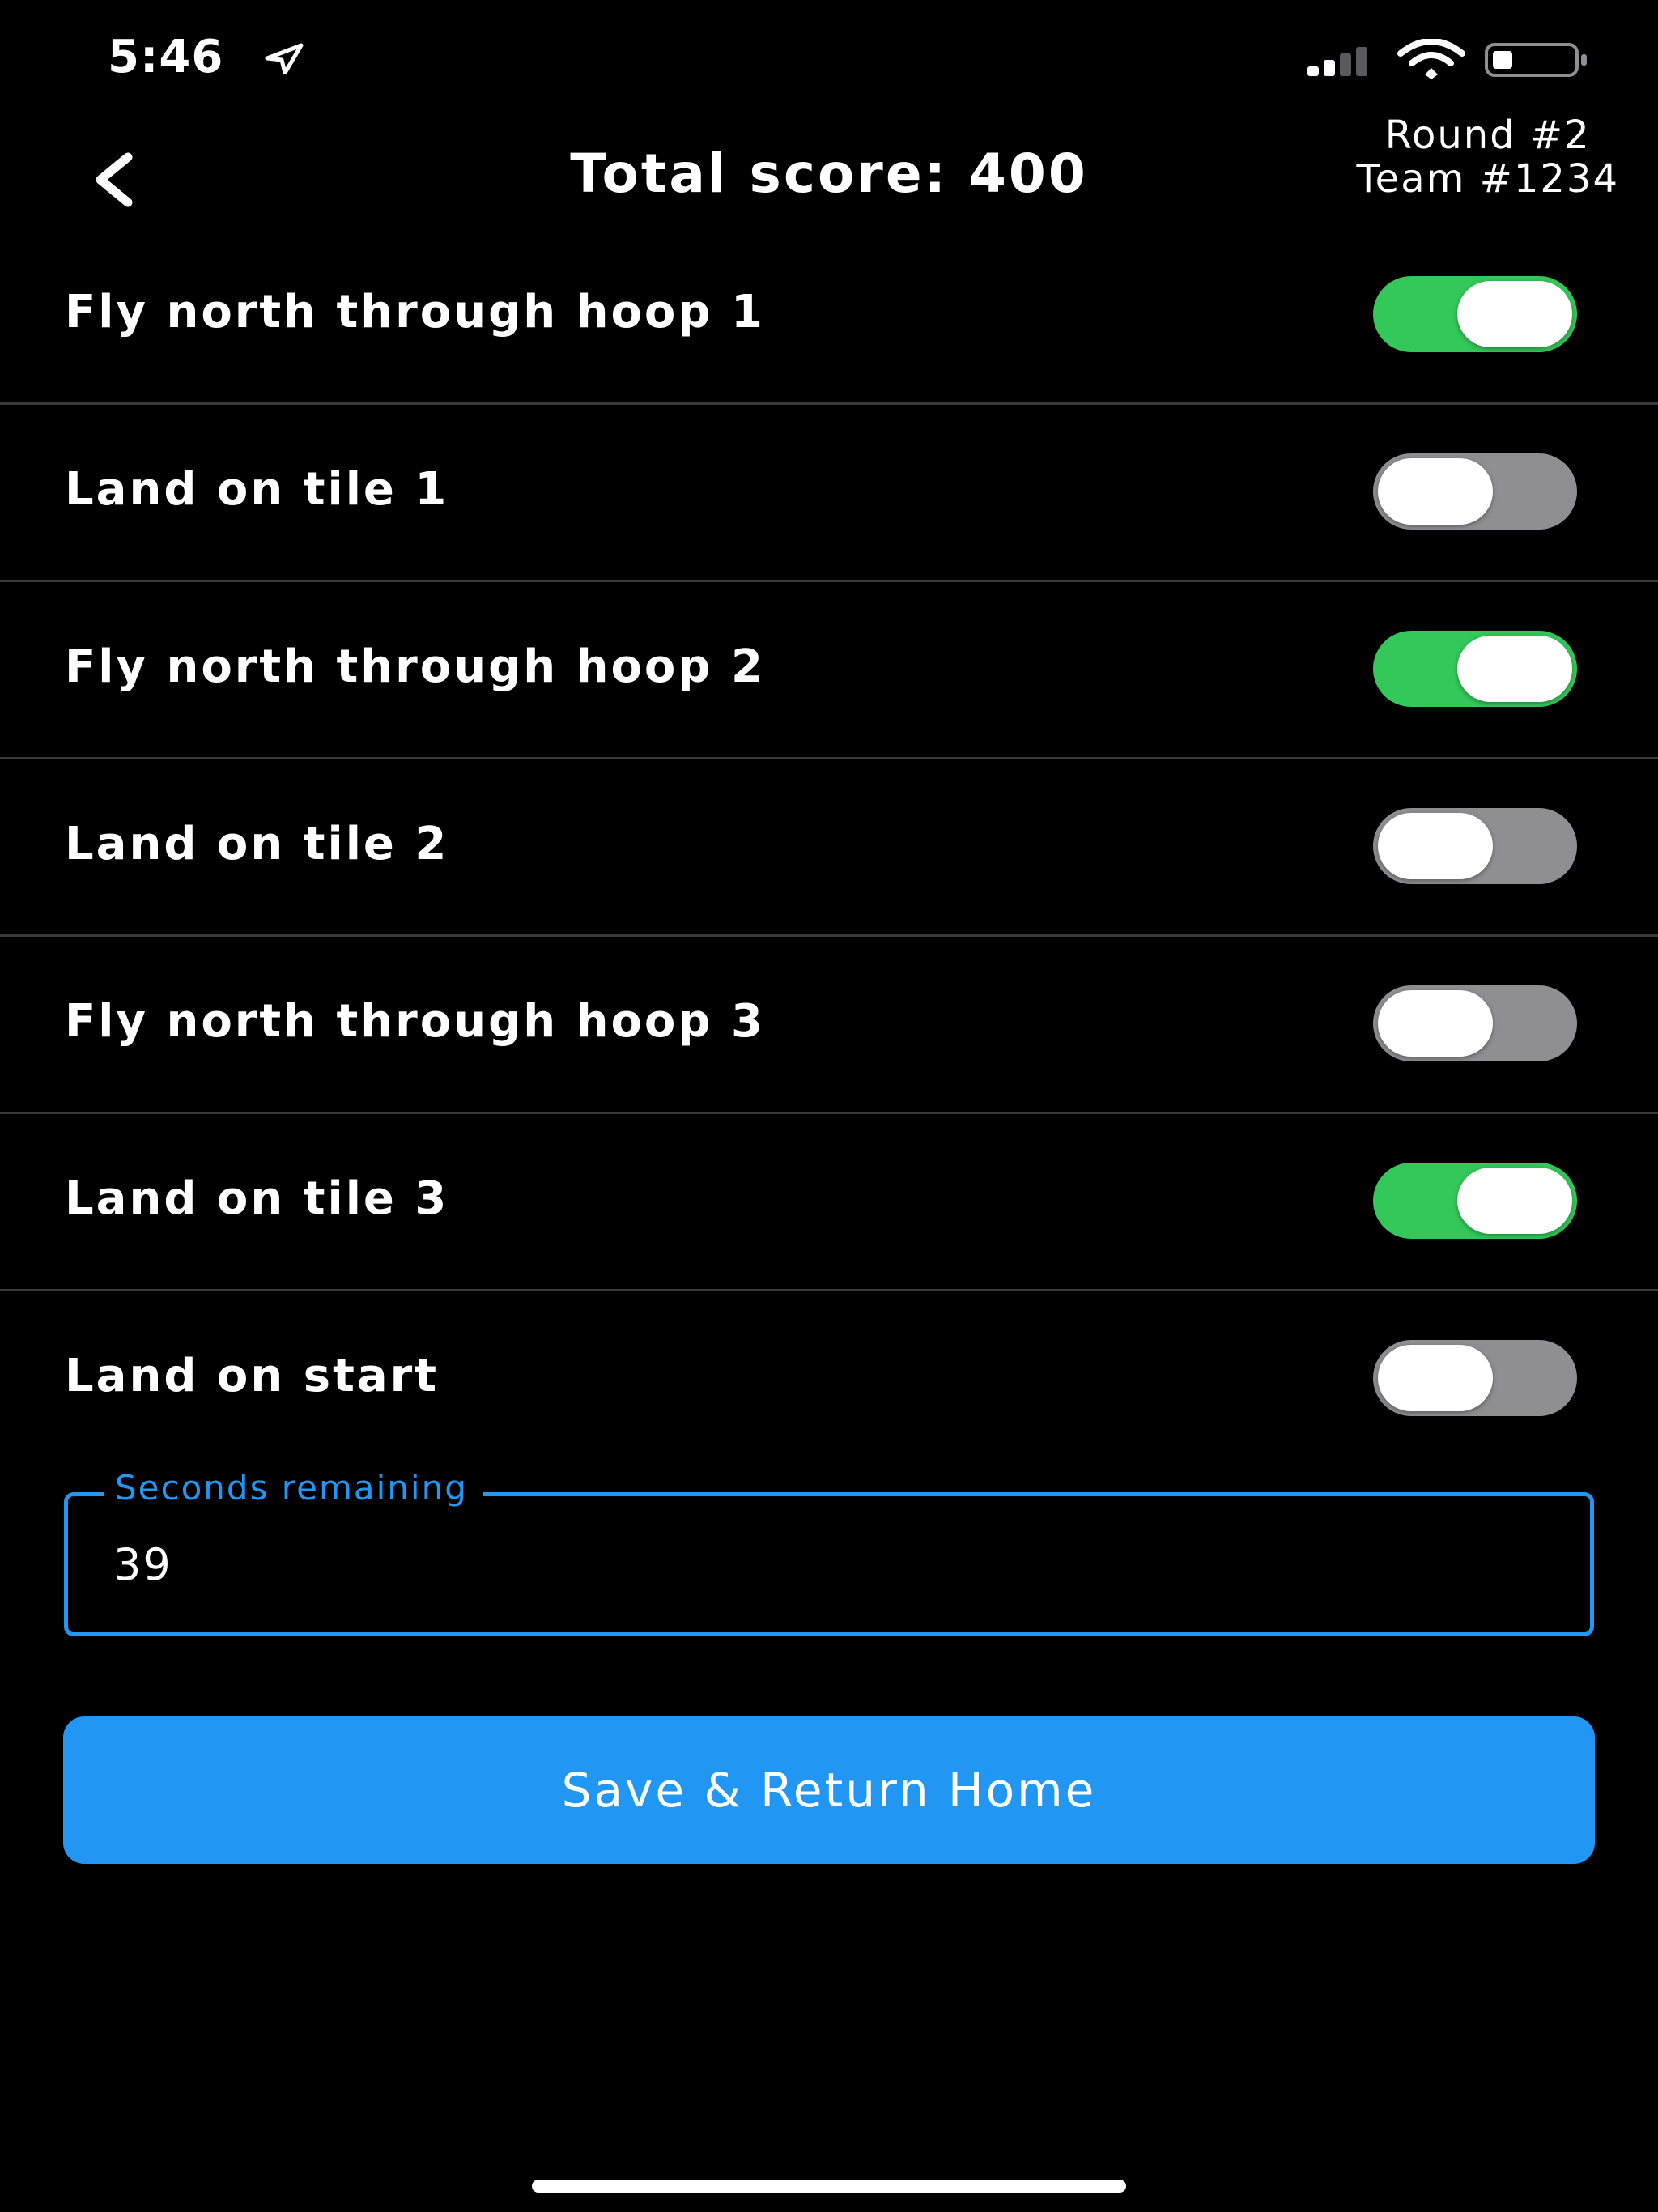 The width and height of the screenshot is (1658, 2212). I want to click on location-arrow-icon, so click(284, 58).